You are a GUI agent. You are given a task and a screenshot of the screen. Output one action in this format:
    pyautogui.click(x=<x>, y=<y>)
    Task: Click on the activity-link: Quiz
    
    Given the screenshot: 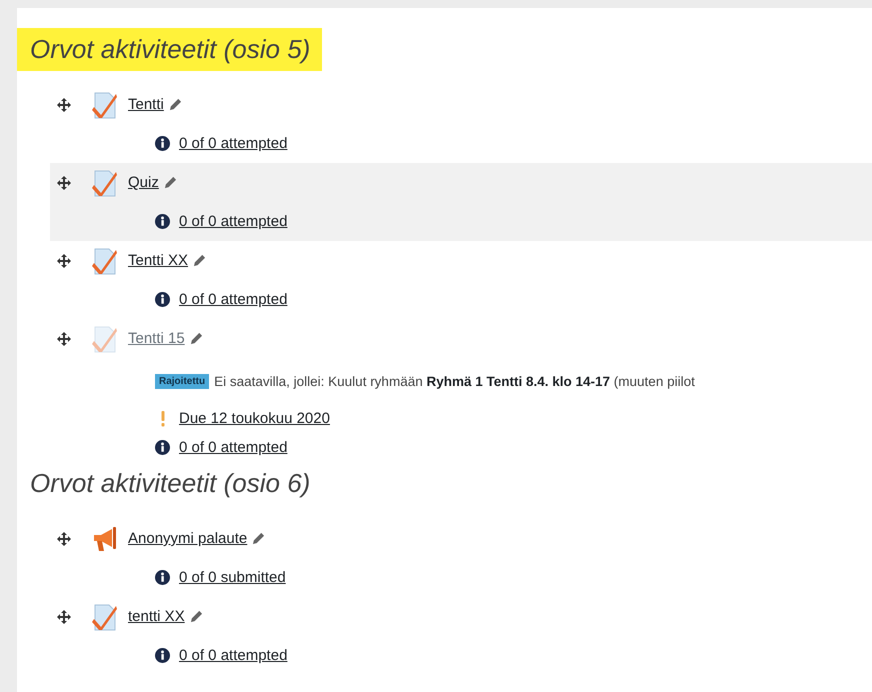 What is the action you would take?
    pyautogui.click(x=143, y=182)
    